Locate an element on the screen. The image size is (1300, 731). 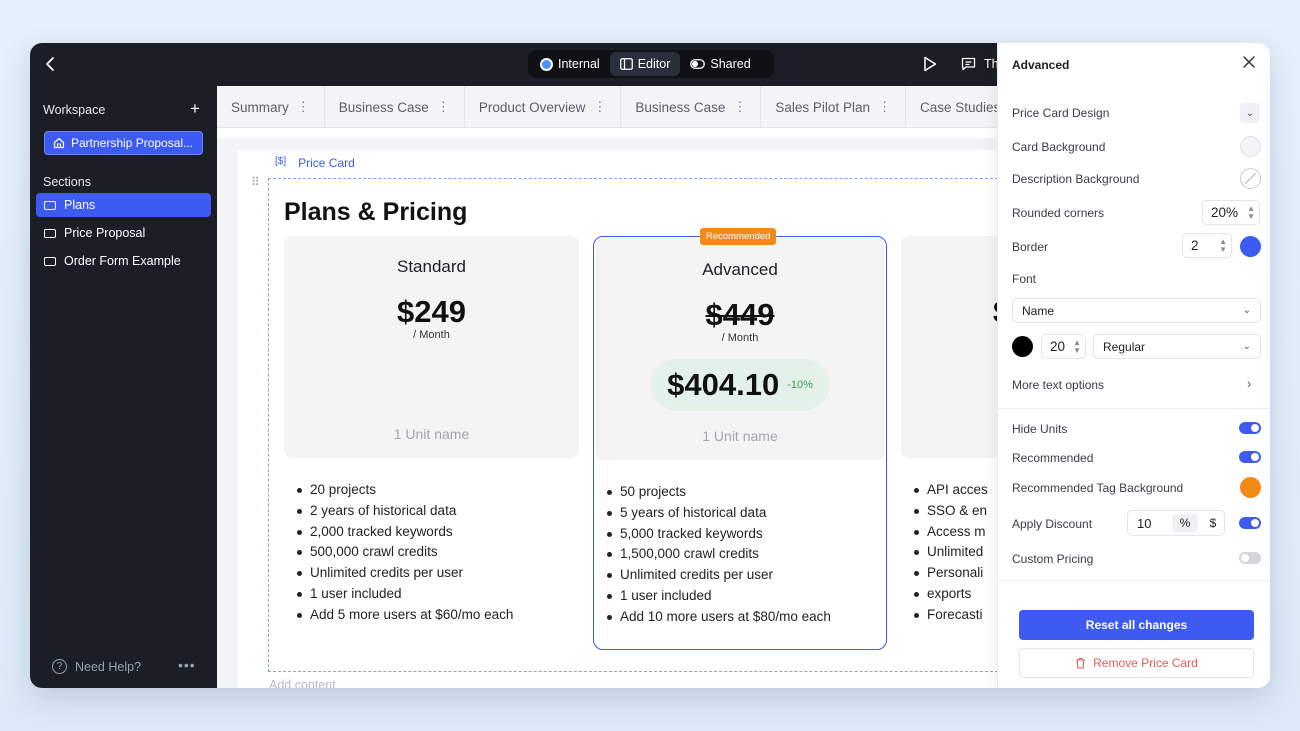
font-size-stepper: 20 ▲ ▼ is located at coordinates (1063, 346).